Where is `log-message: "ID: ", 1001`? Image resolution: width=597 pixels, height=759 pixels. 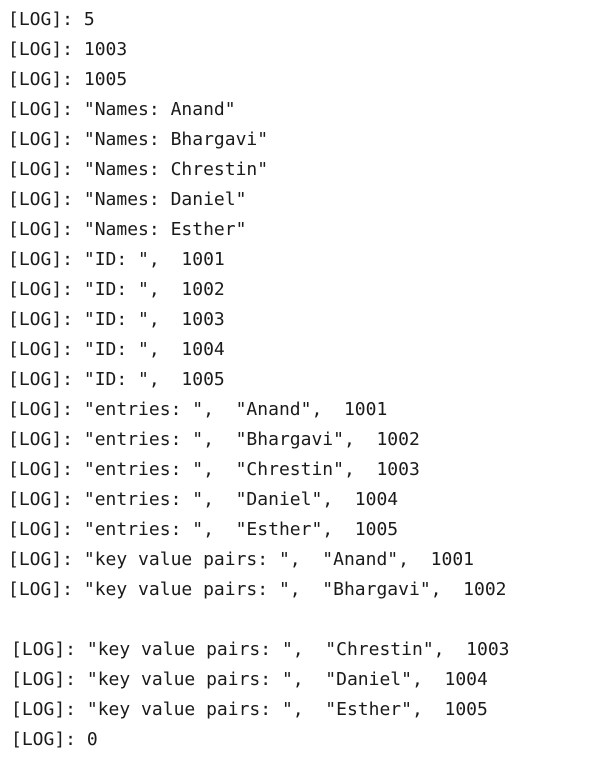
log-message: "ID: ", 1001 is located at coordinates (154, 259).